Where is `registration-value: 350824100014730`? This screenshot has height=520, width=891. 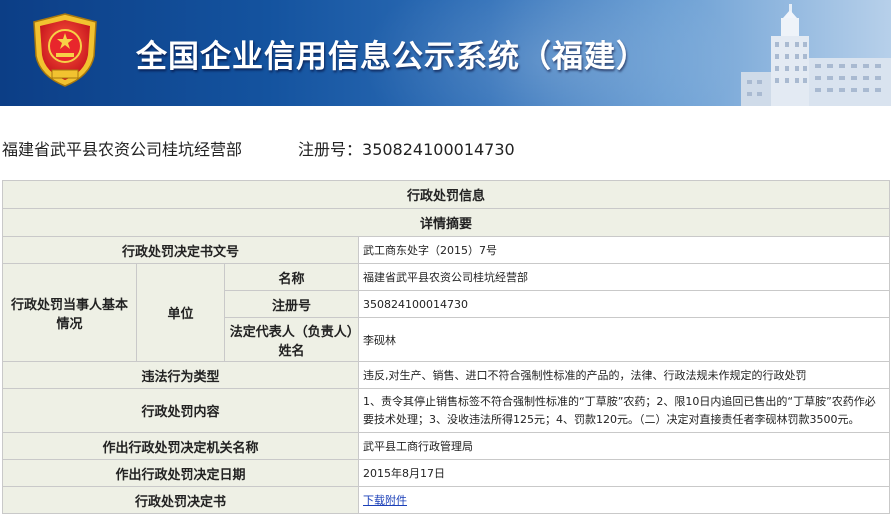 registration-value: 350824100014730 is located at coordinates (438, 149).